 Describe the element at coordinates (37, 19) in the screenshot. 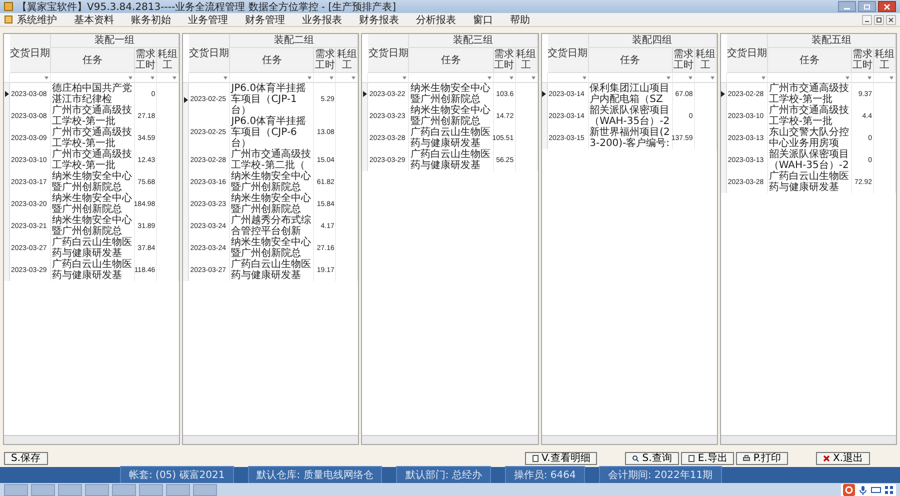

I see `menu-item: 系统维护` at that location.